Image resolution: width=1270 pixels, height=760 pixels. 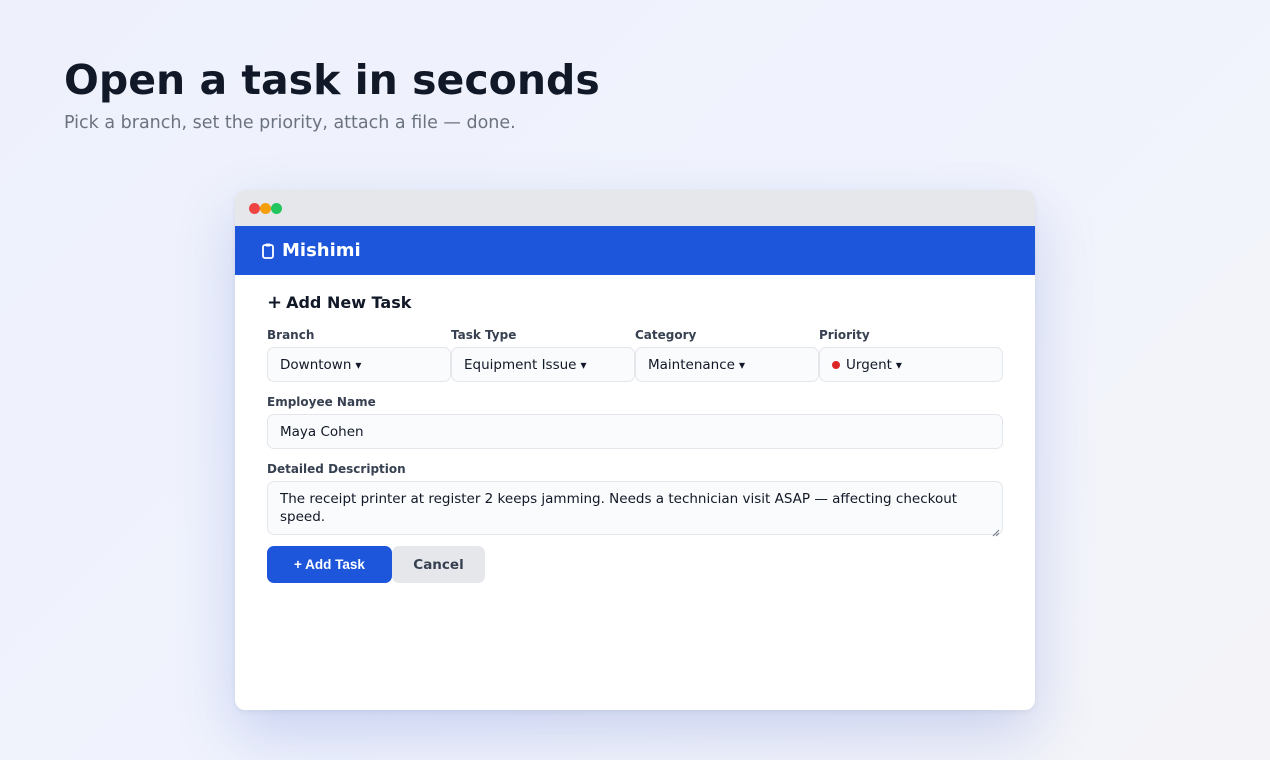 I want to click on clipboard-icon, so click(x=268, y=251).